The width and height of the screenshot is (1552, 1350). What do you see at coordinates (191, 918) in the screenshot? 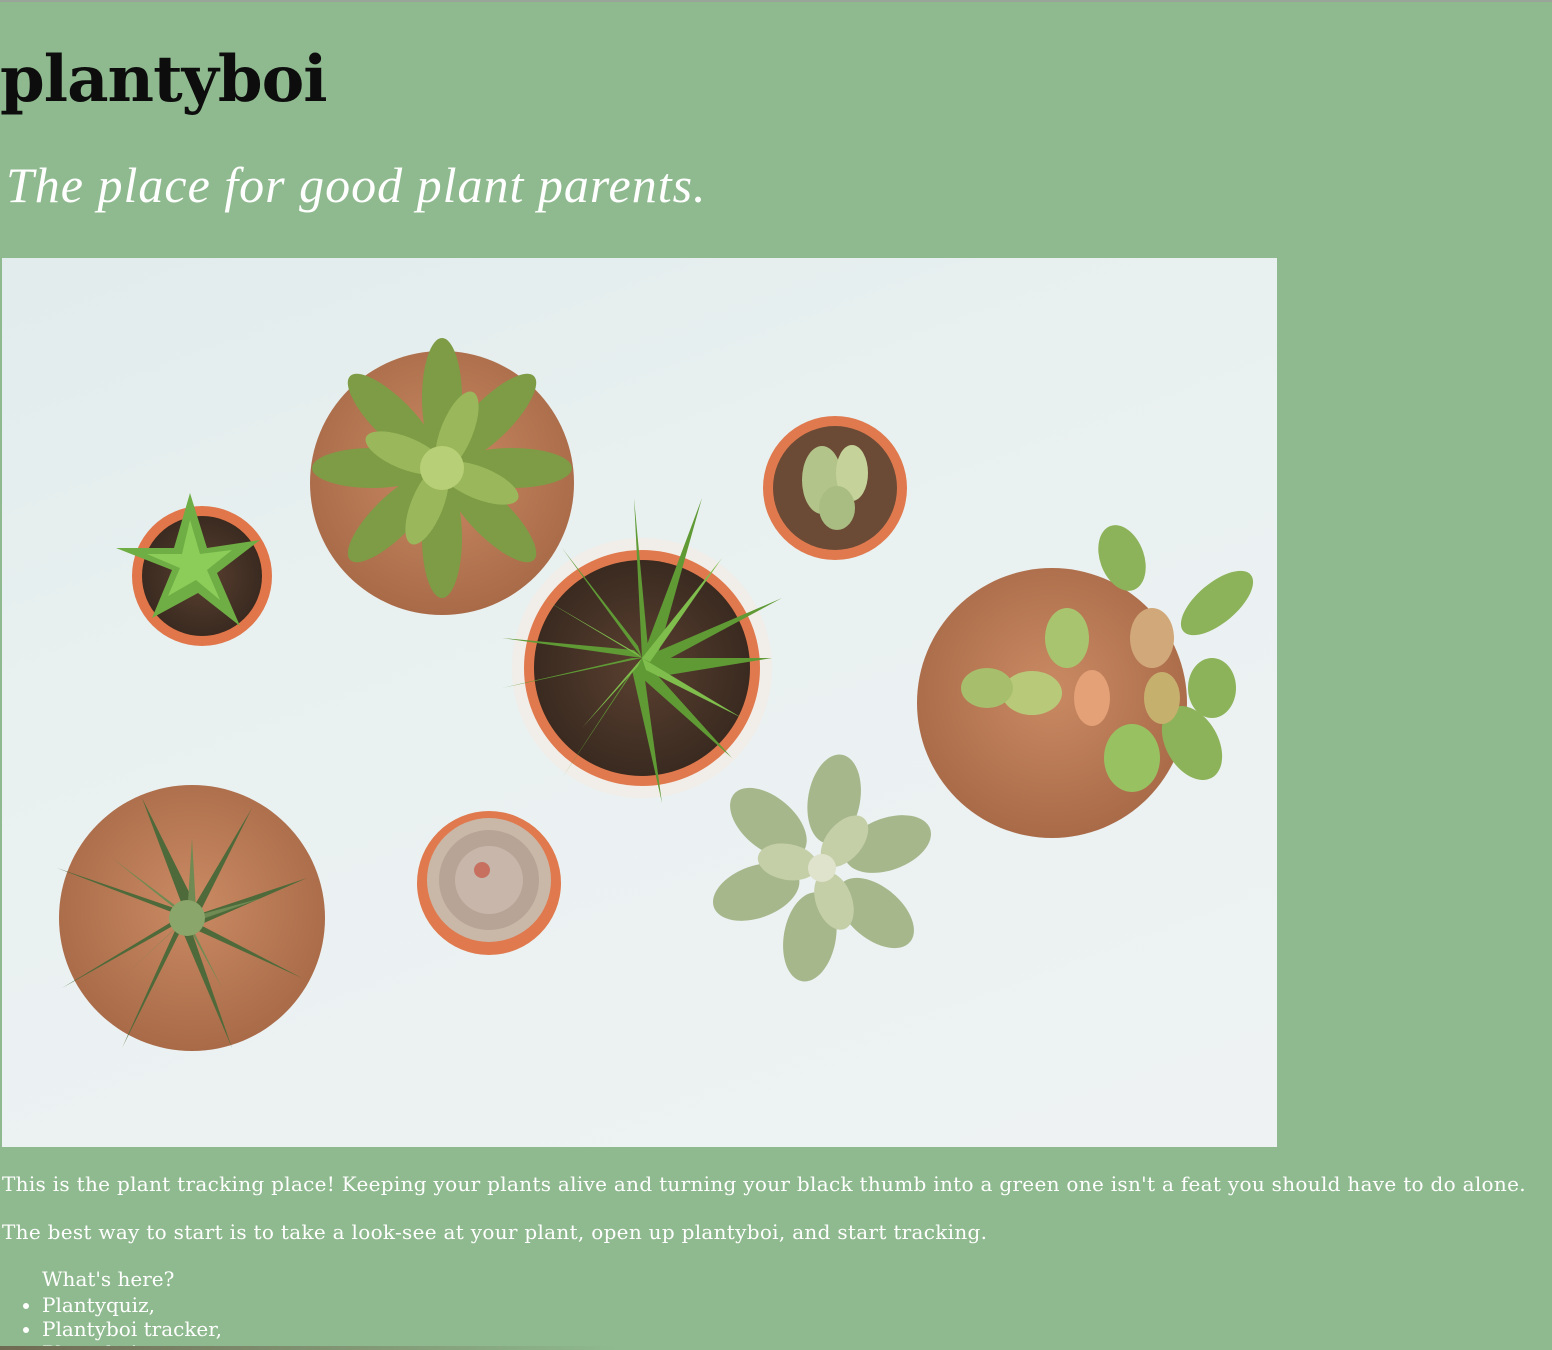
I see `haworthia-plant` at bounding box center [191, 918].